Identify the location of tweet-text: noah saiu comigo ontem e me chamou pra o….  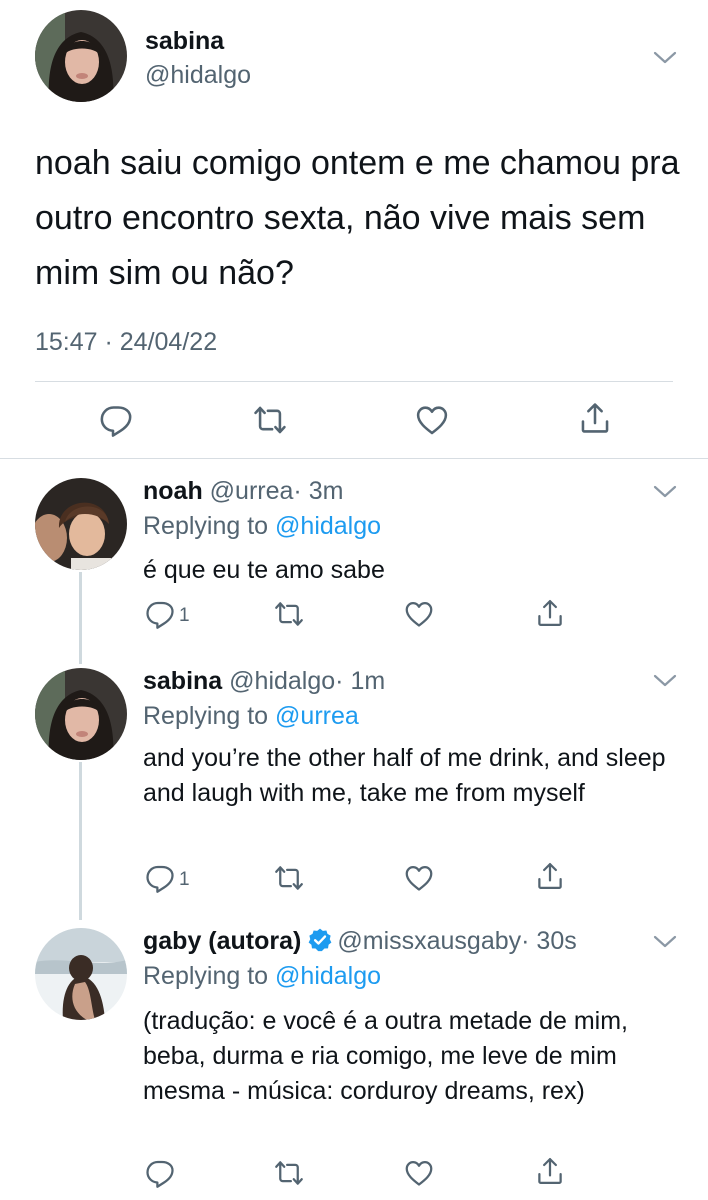
(357, 218).